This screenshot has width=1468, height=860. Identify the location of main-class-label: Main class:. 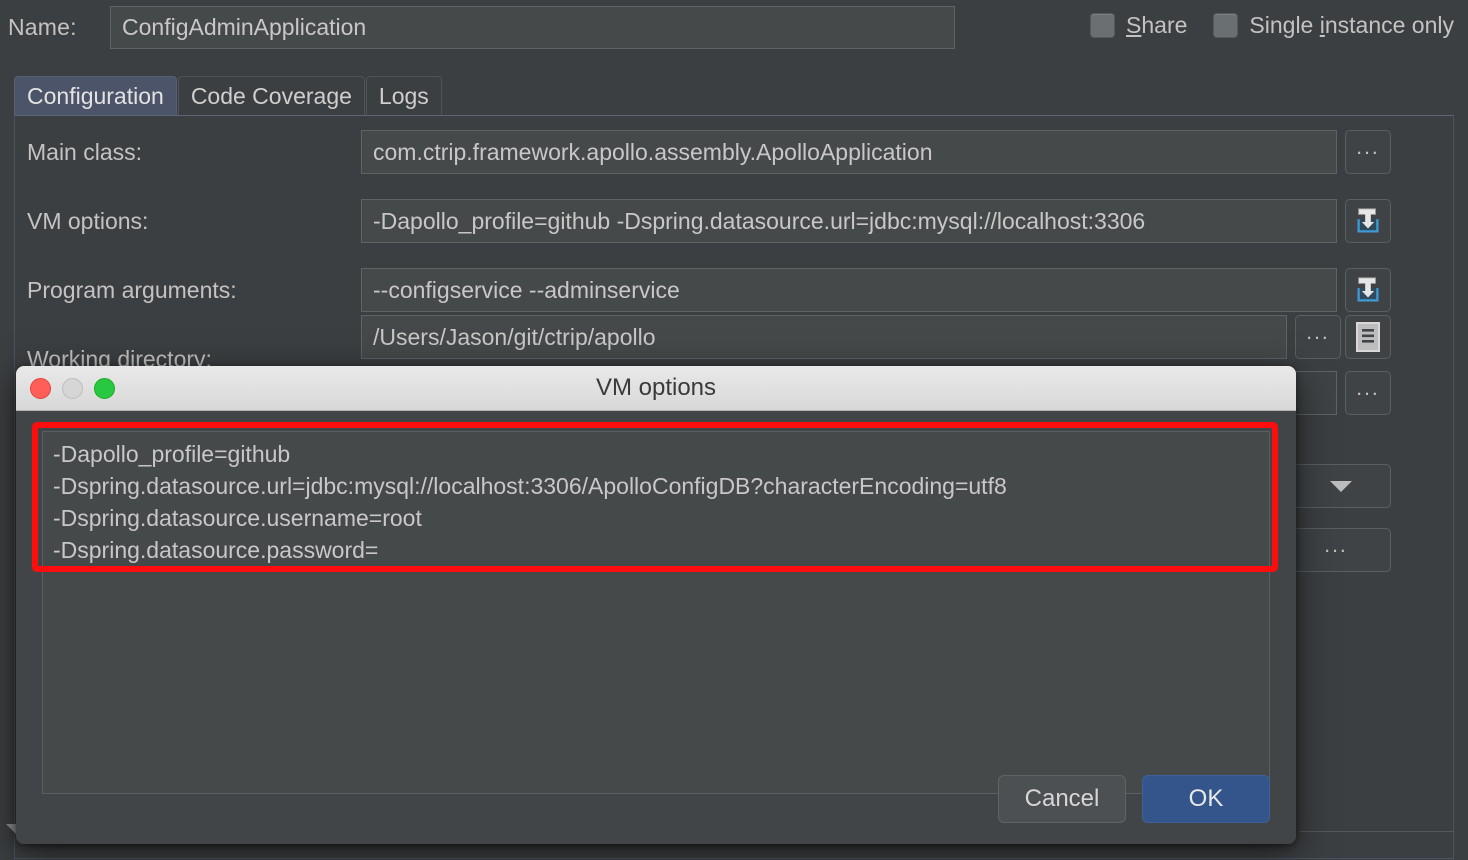
(85, 152).